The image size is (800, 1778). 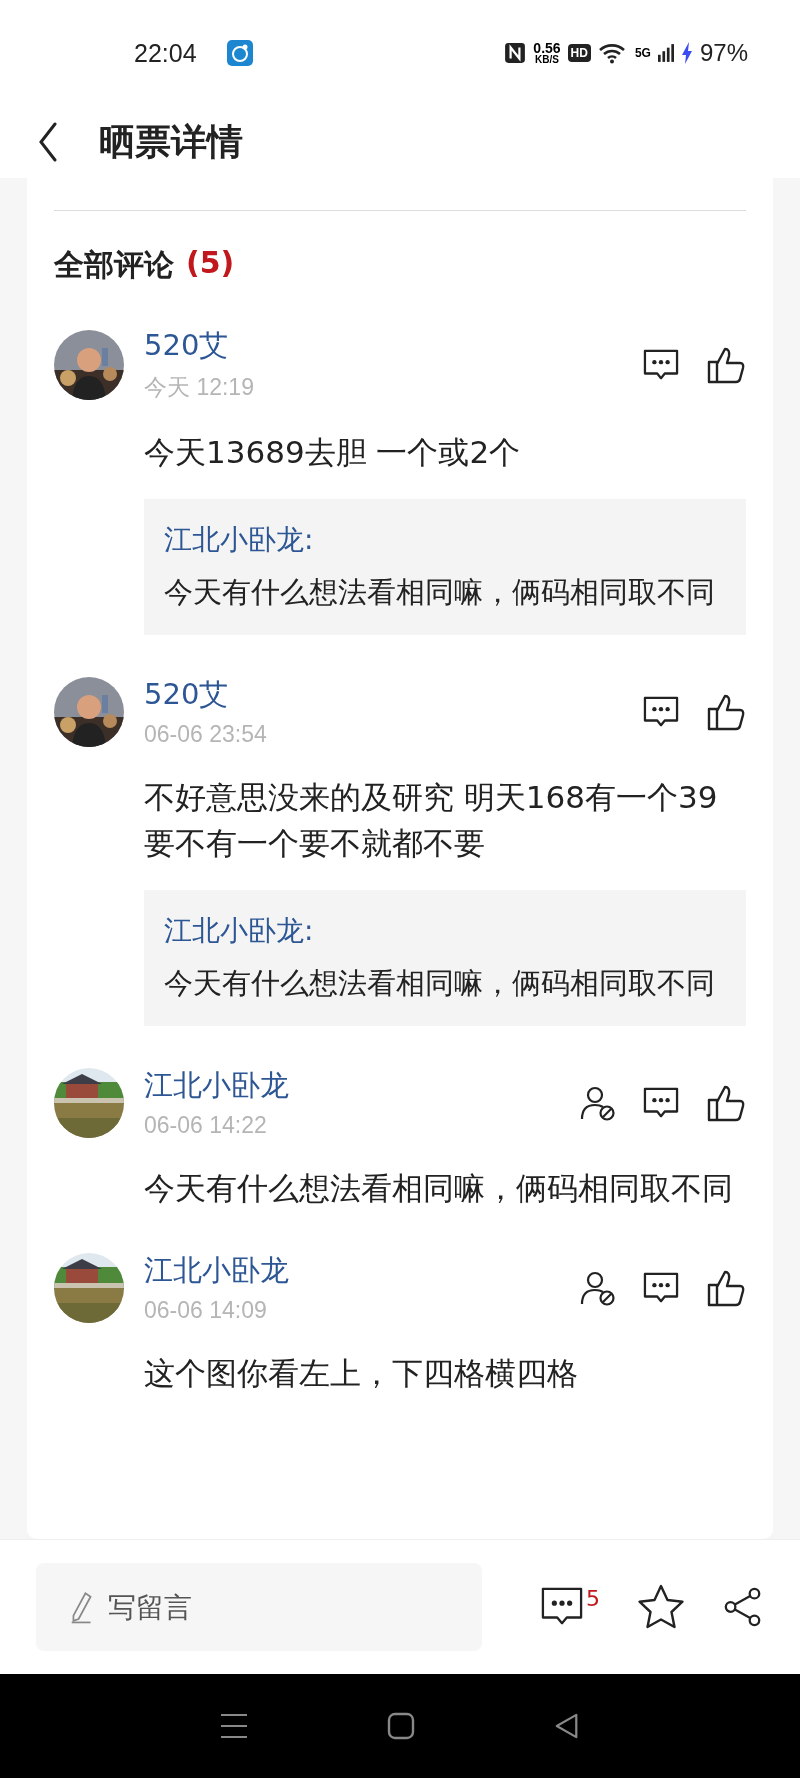 What do you see at coordinates (82, 1607) in the screenshot?
I see `pen-icon` at bounding box center [82, 1607].